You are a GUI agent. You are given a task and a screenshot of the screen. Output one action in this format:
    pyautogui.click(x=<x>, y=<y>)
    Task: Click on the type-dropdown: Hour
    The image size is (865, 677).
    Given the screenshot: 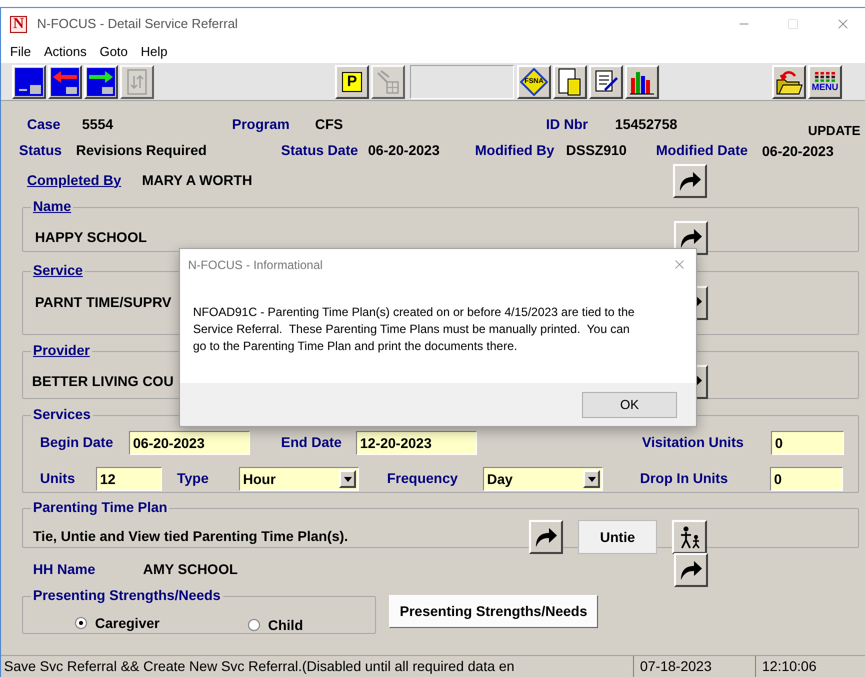 What is the action you would take?
    pyautogui.click(x=299, y=479)
    